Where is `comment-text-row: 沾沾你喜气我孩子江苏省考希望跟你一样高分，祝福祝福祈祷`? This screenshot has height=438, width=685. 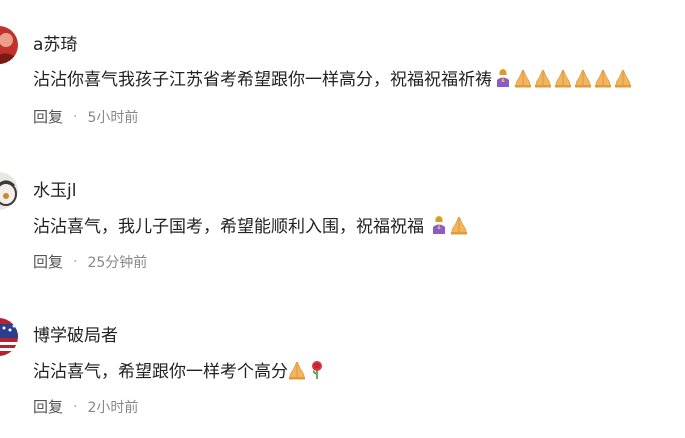
comment-text-row: 沾沾你喜气我孩子江苏省考希望跟你一样高分，祝福祝福祈祷 is located at coordinates (333, 77).